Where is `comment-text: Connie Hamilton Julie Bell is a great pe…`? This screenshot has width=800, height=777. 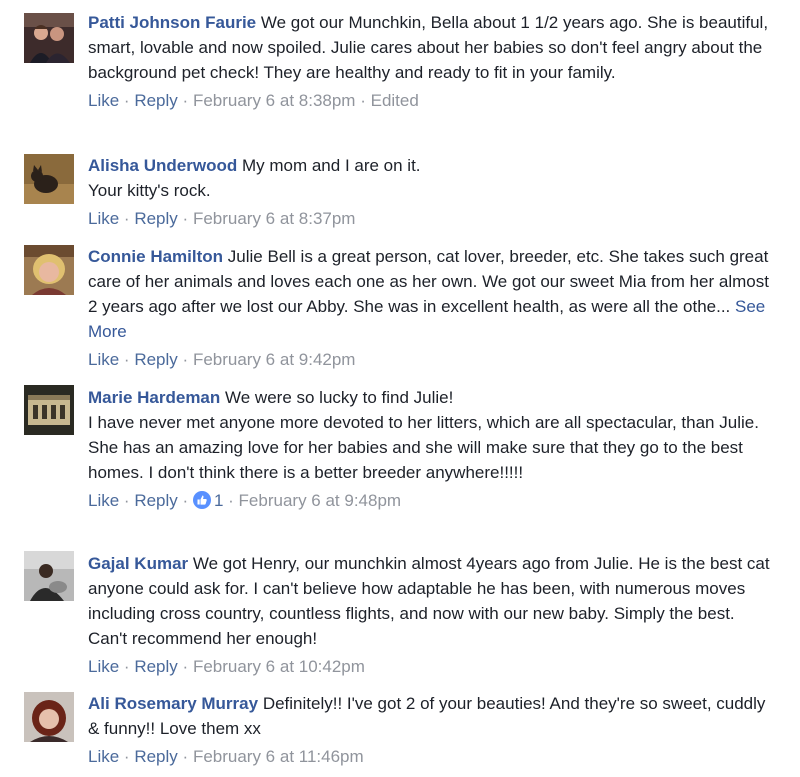
comment-text: Connie Hamilton Julie Bell is a great pe… is located at coordinates (428, 294).